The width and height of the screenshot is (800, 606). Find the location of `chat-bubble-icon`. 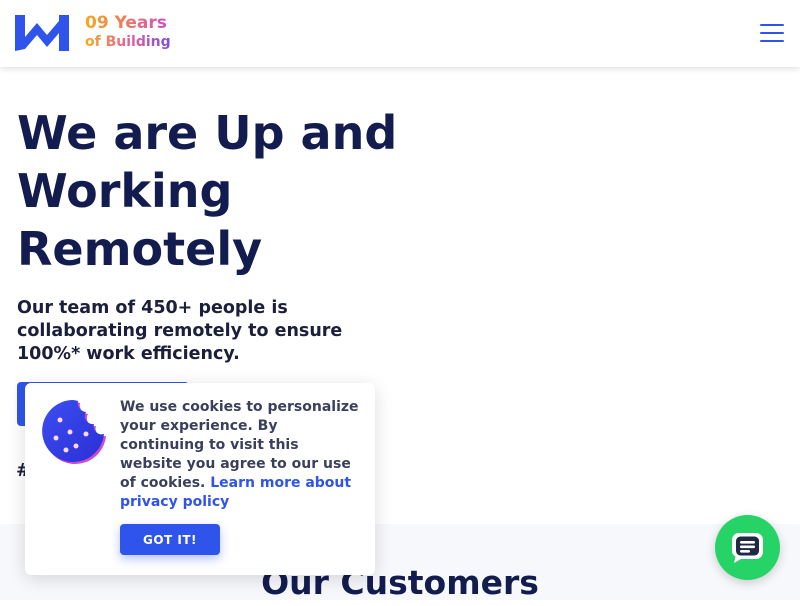

chat-bubble-icon is located at coordinates (747, 548).